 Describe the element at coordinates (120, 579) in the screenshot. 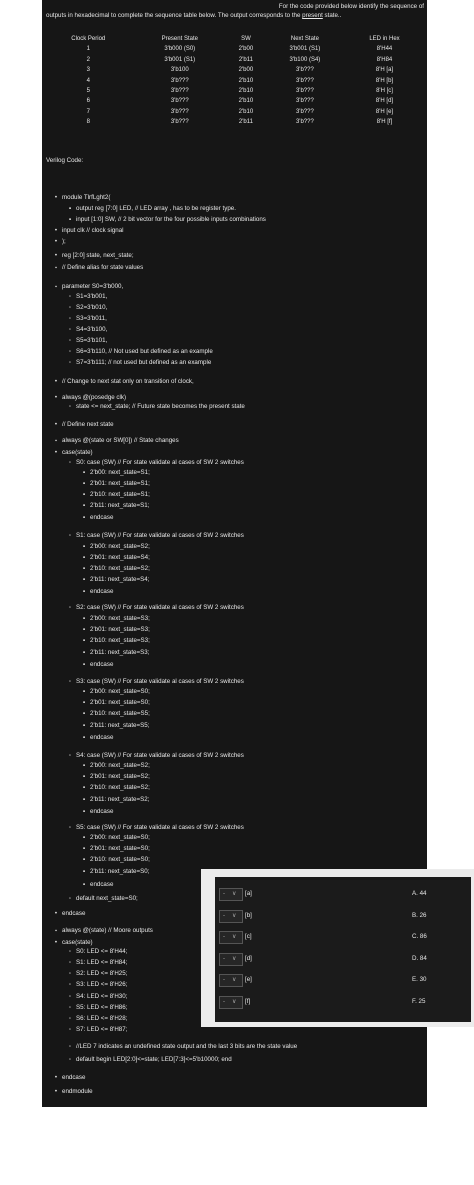

I see `code-text: 2'b11: next_state=S4;` at that location.